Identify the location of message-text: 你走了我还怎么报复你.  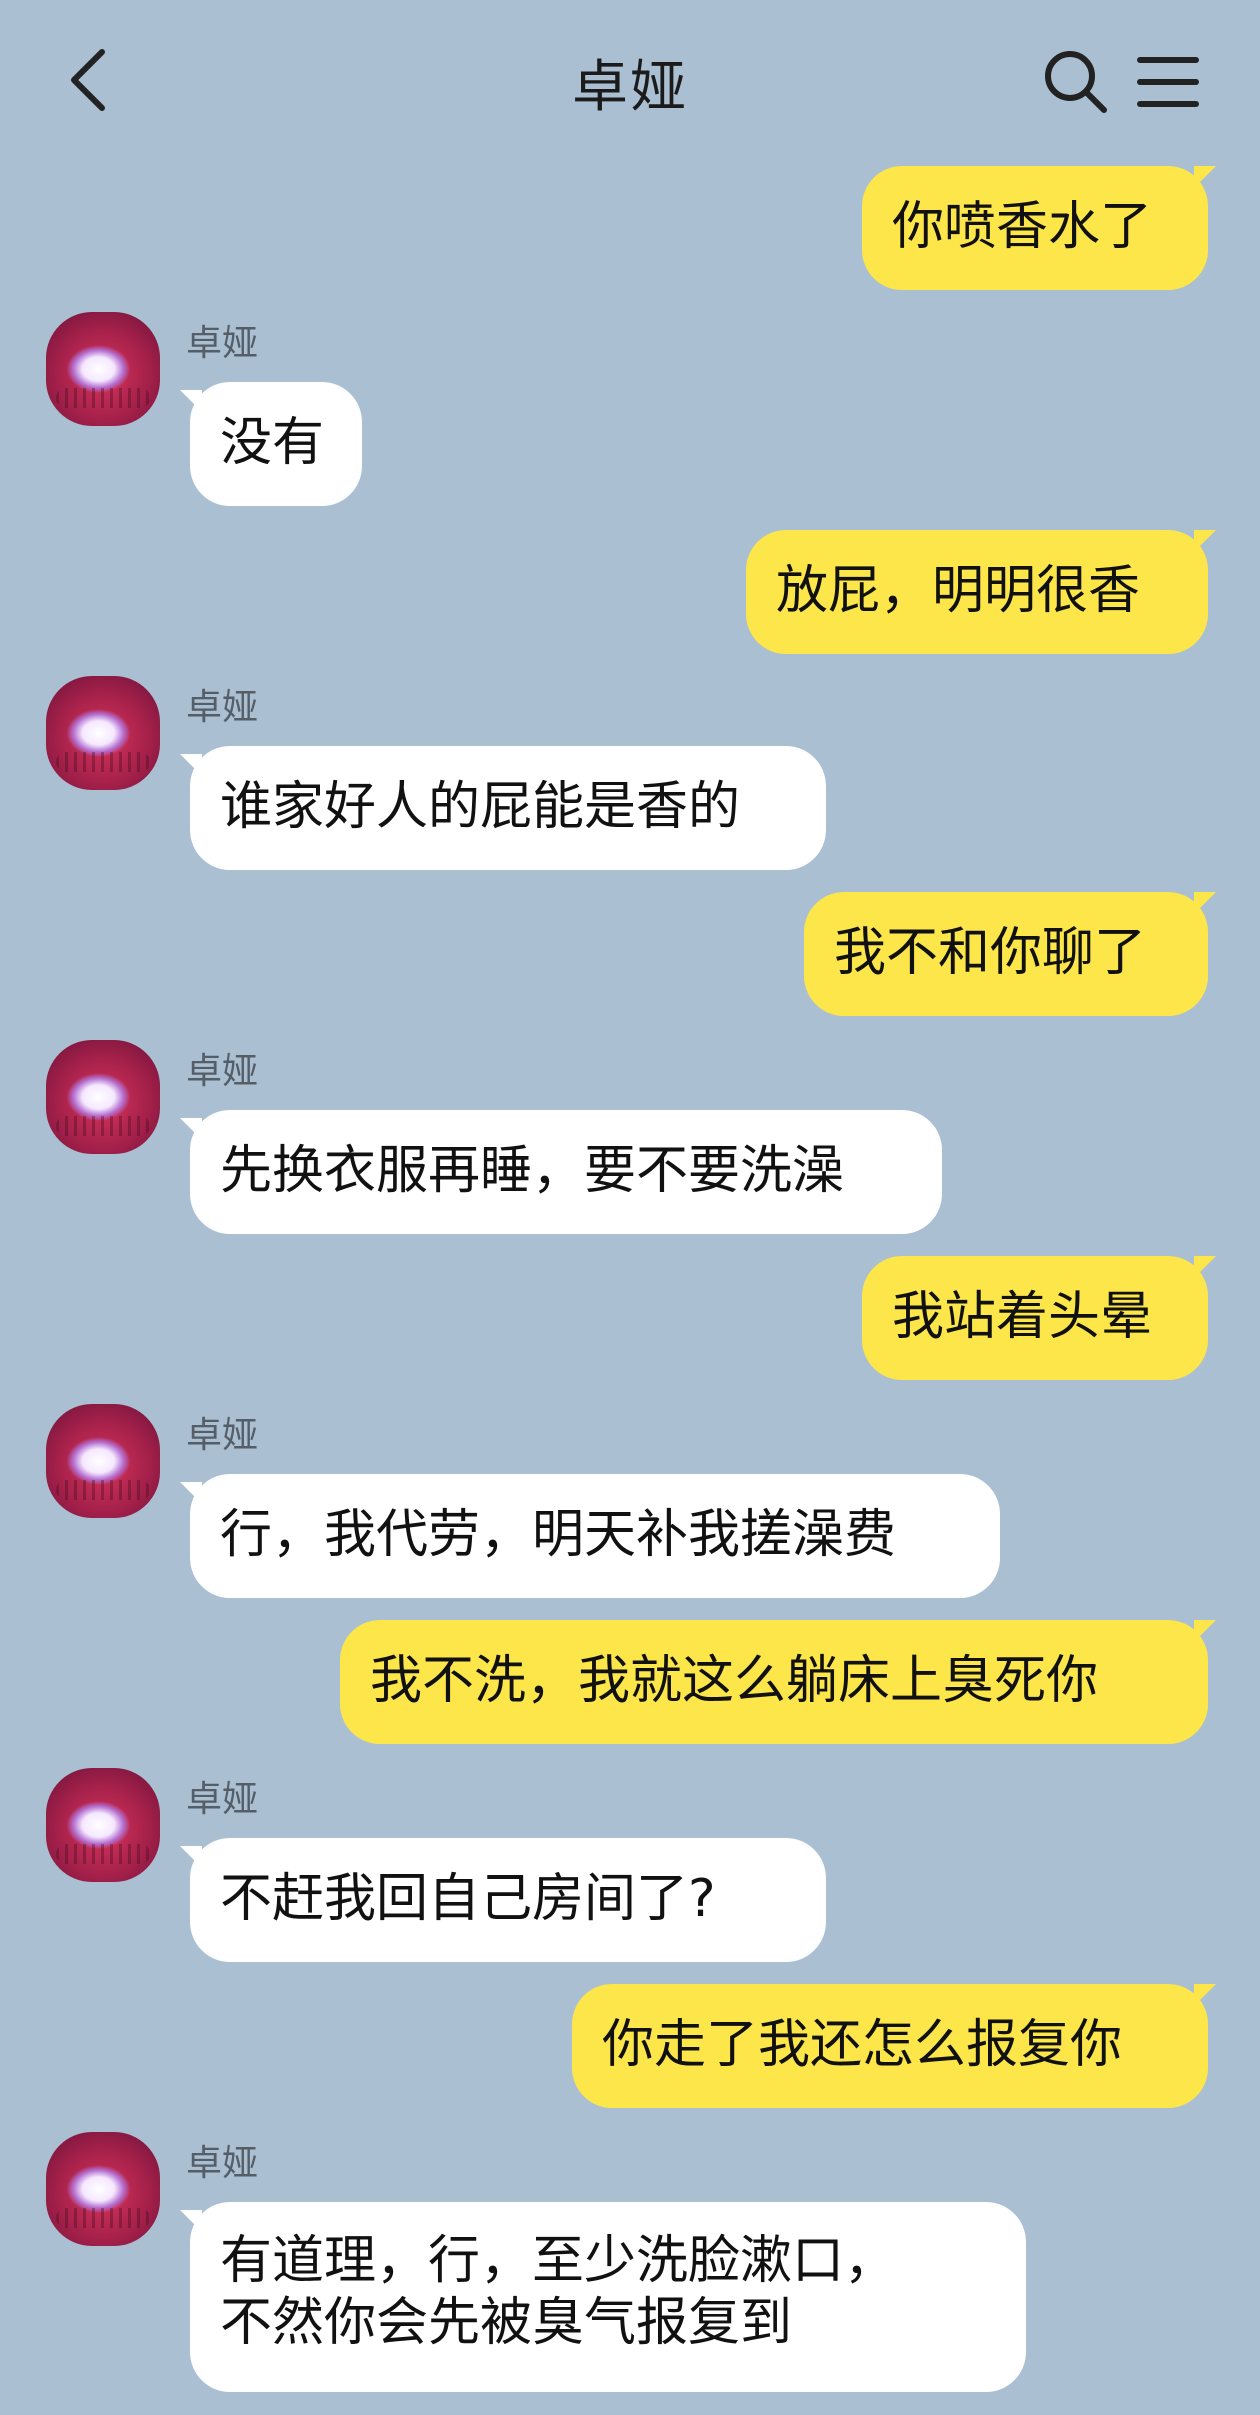
(862, 2045).